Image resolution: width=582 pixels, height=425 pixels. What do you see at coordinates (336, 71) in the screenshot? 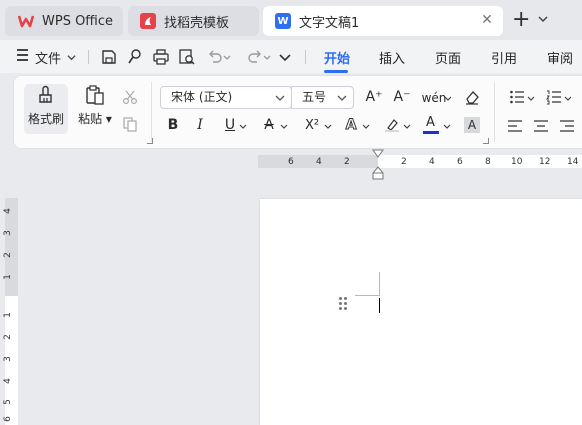
I see `active-tab-indicator` at bounding box center [336, 71].